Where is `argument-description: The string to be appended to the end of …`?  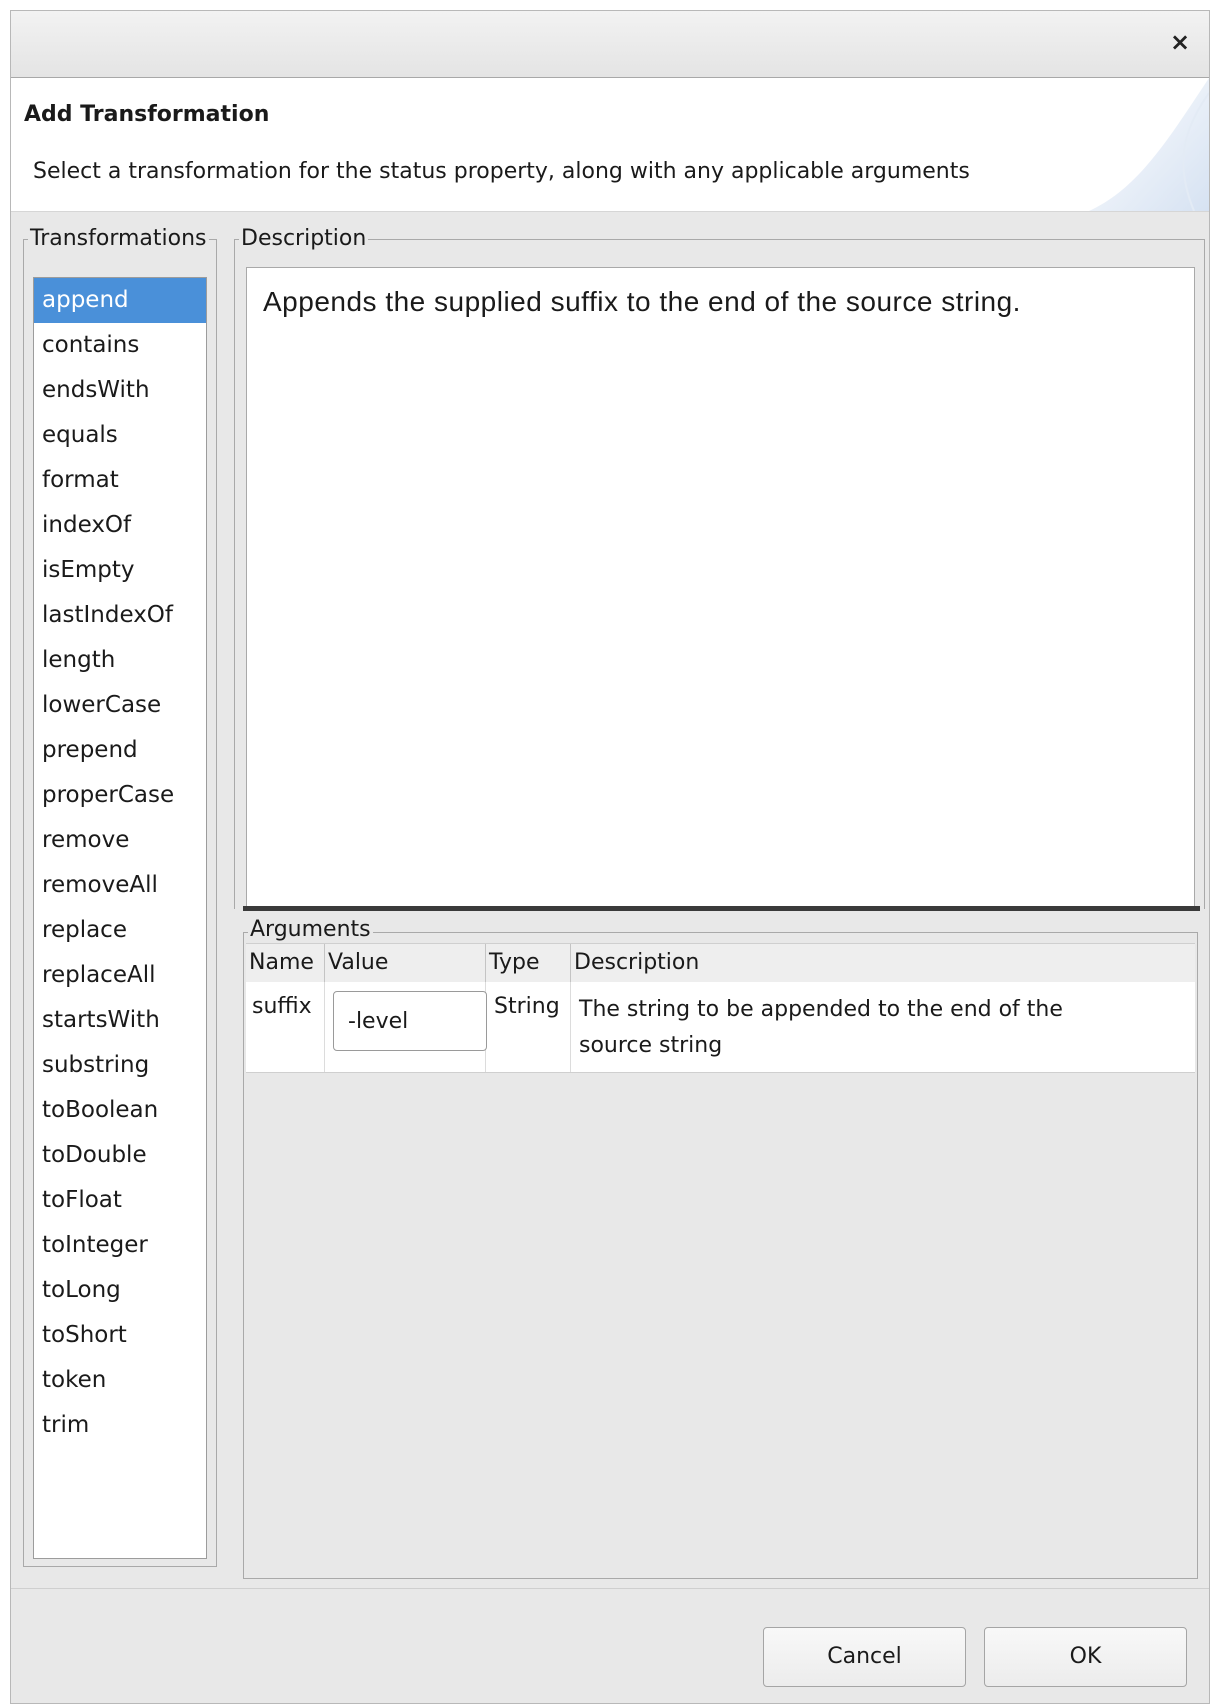
argument-description: The string to be appended to the end of … is located at coordinates (883, 1027).